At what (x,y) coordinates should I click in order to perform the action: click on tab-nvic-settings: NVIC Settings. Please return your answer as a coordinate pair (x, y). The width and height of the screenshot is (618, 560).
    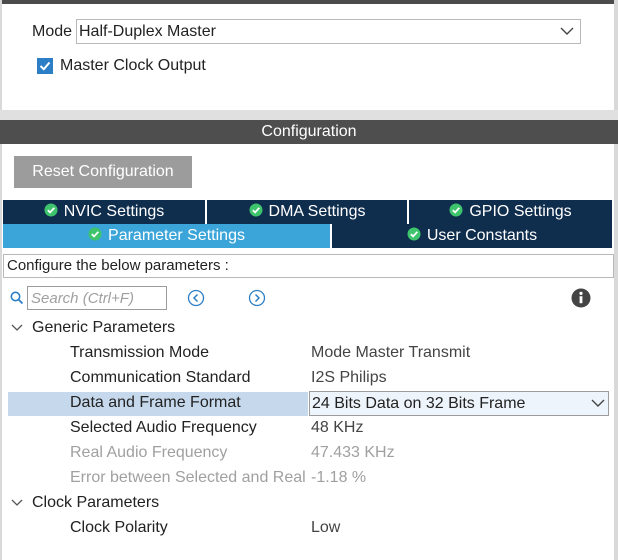
    Looking at the image, I should click on (105, 212).